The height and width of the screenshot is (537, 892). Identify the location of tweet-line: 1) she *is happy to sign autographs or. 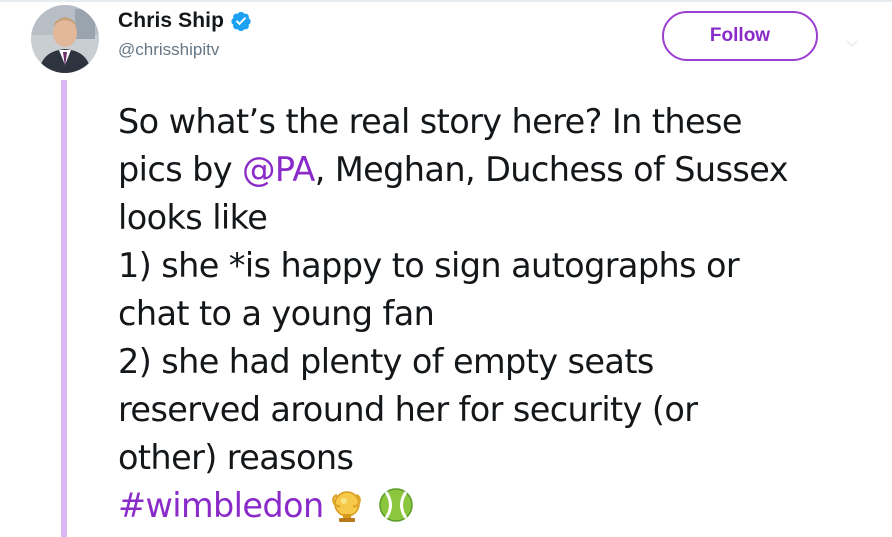
(429, 265).